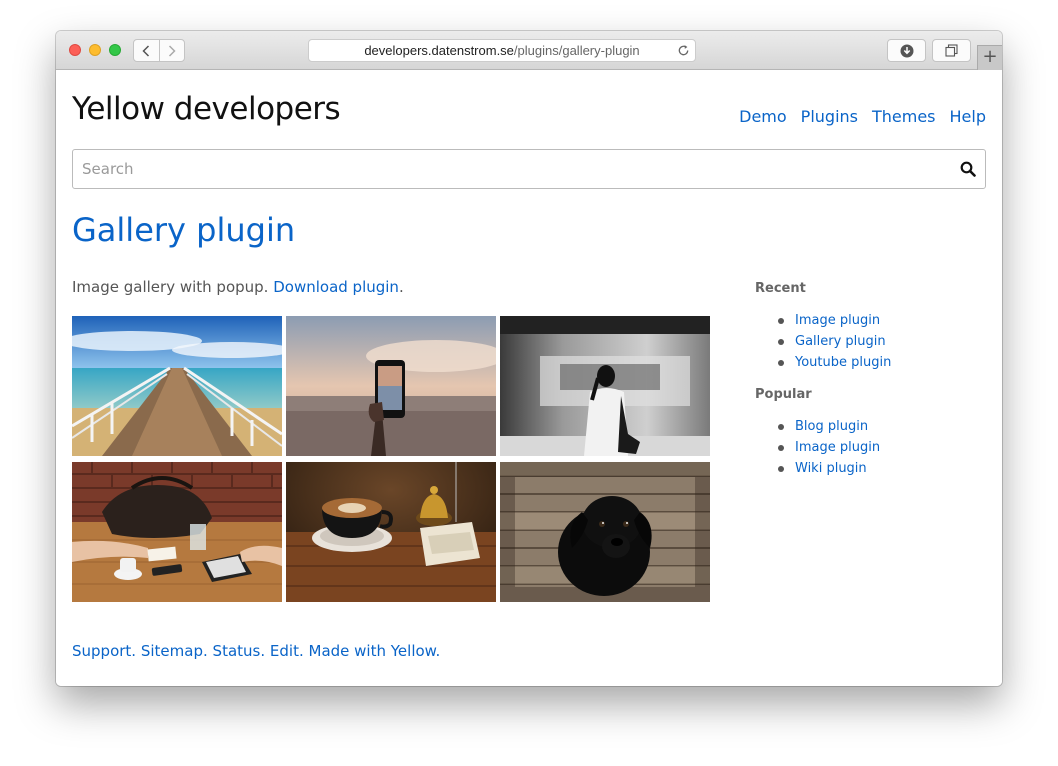 This screenshot has height=766, width=1058. I want to click on chevron-left-icon, so click(146, 50).